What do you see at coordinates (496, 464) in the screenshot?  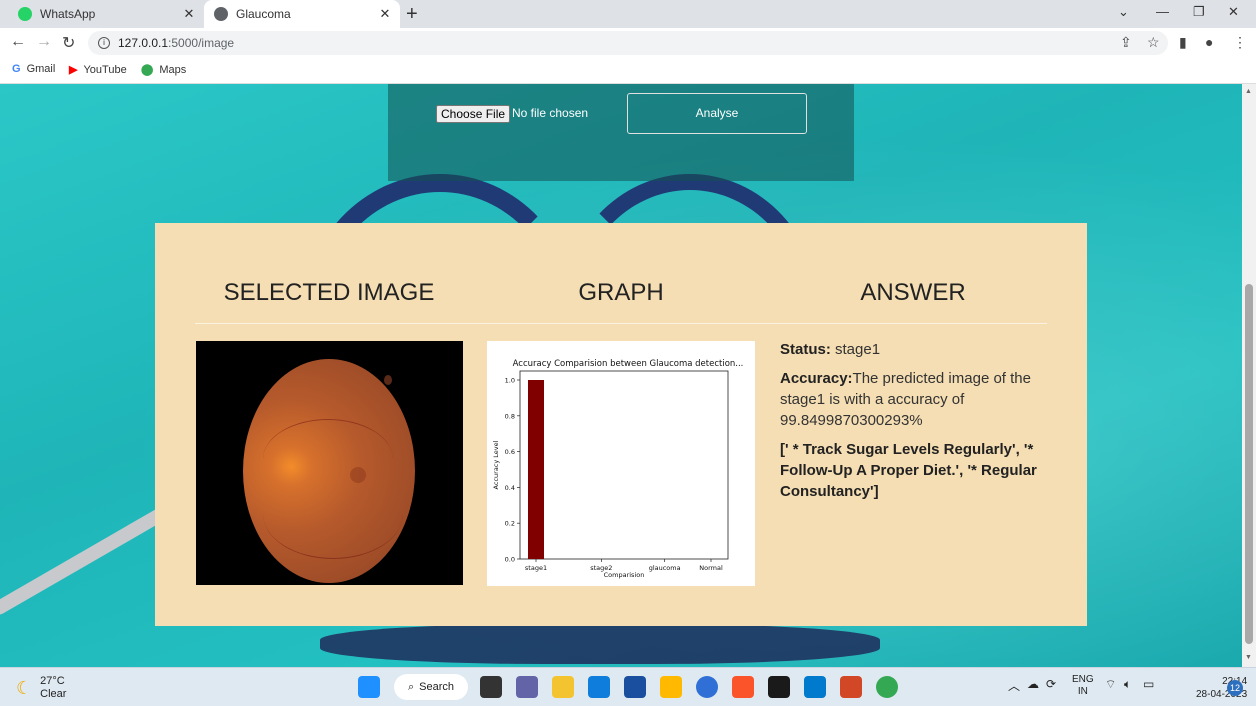 I see `y-axis-label: Accuracy Level` at bounding box center [496, 464].